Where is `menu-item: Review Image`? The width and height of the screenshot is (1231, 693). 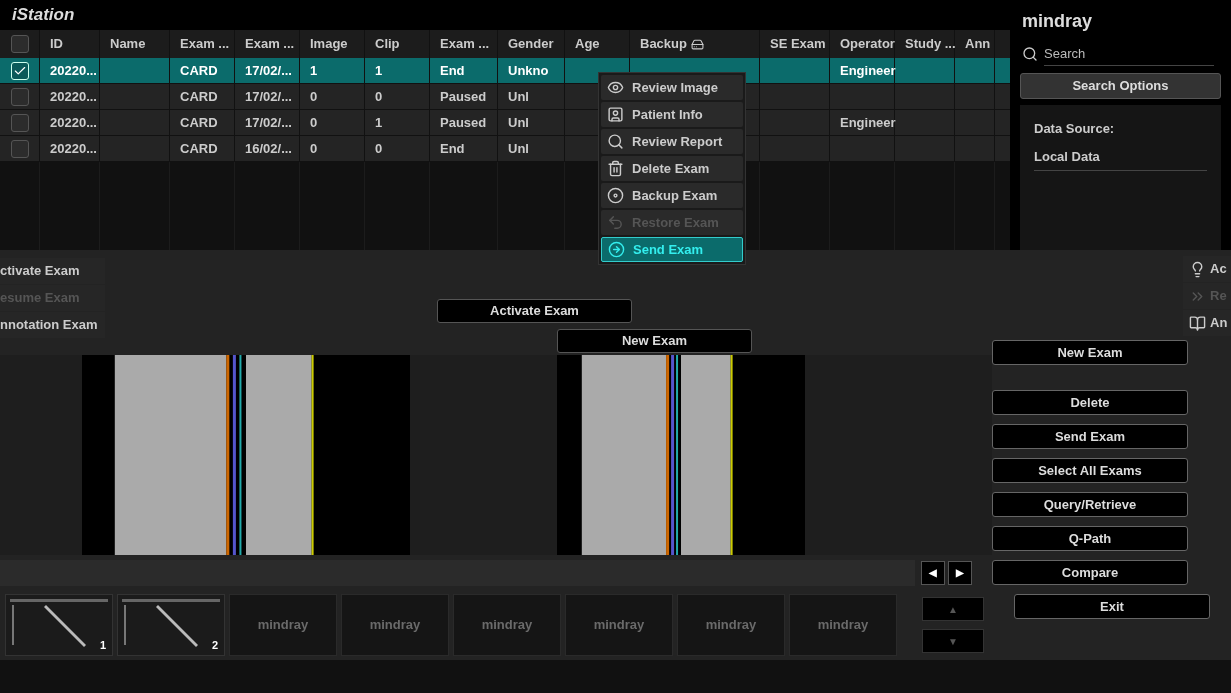
menu-item: Review Image is located at coordinates (672, 87).